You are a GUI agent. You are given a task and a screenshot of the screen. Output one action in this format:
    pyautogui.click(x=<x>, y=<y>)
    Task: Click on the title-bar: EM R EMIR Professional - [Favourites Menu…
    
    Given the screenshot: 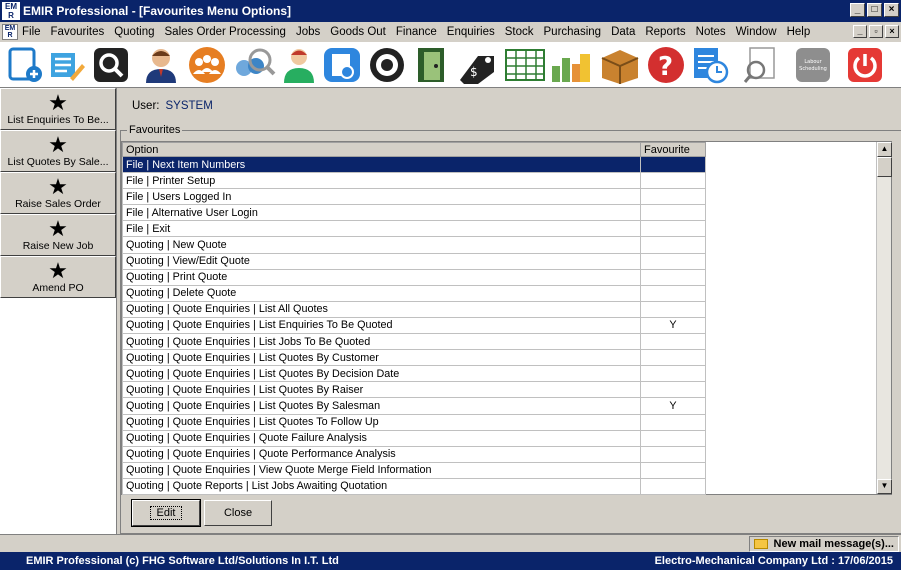 What is the action you would take?
    pyautogui.click(x=450, y=11)
    